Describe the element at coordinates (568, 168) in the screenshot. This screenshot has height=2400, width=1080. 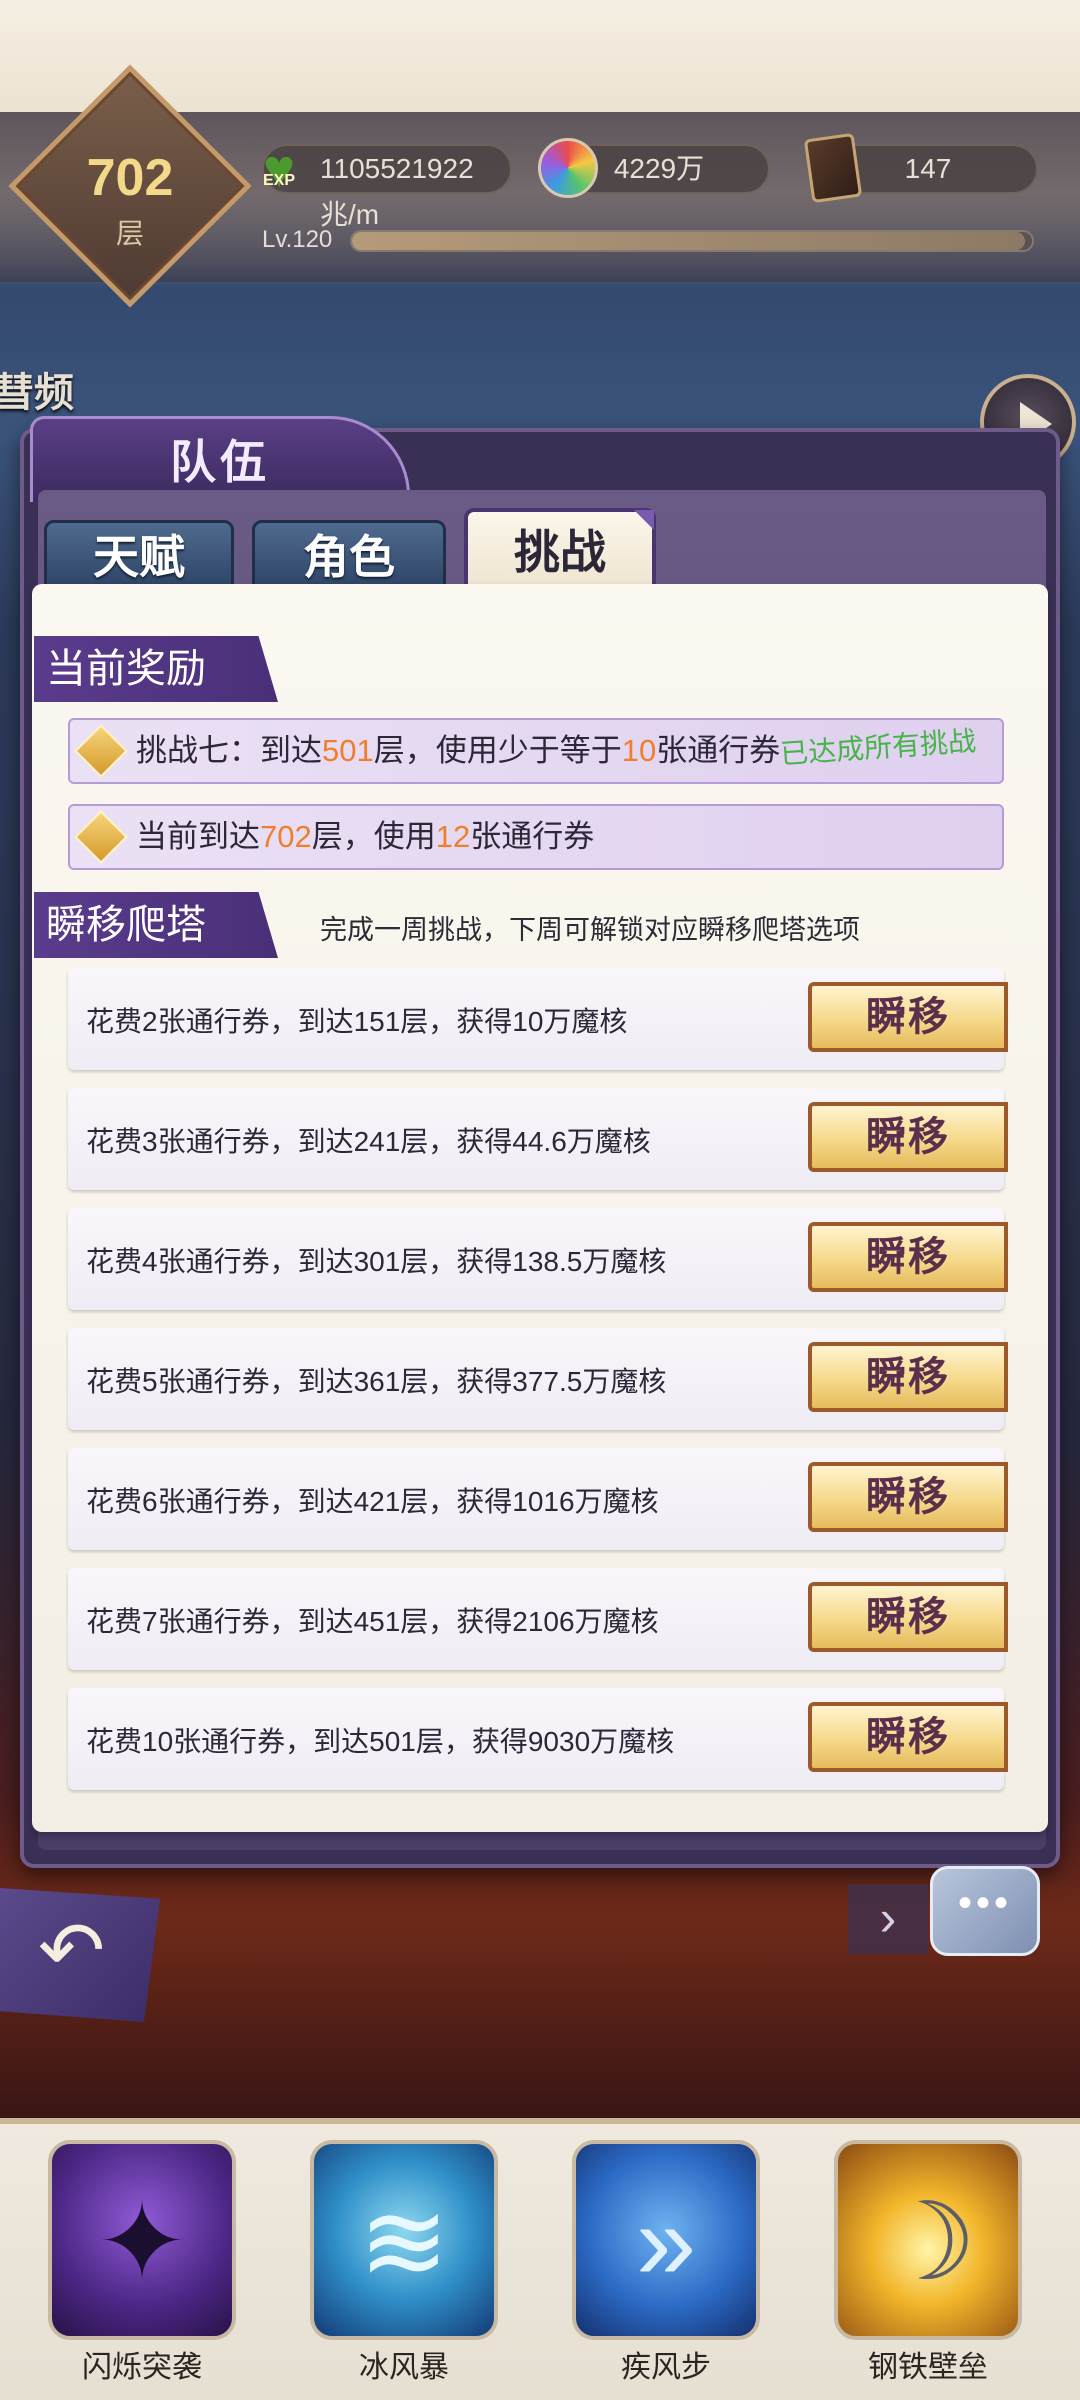
I see `rainbow-gem-icon` at that location.